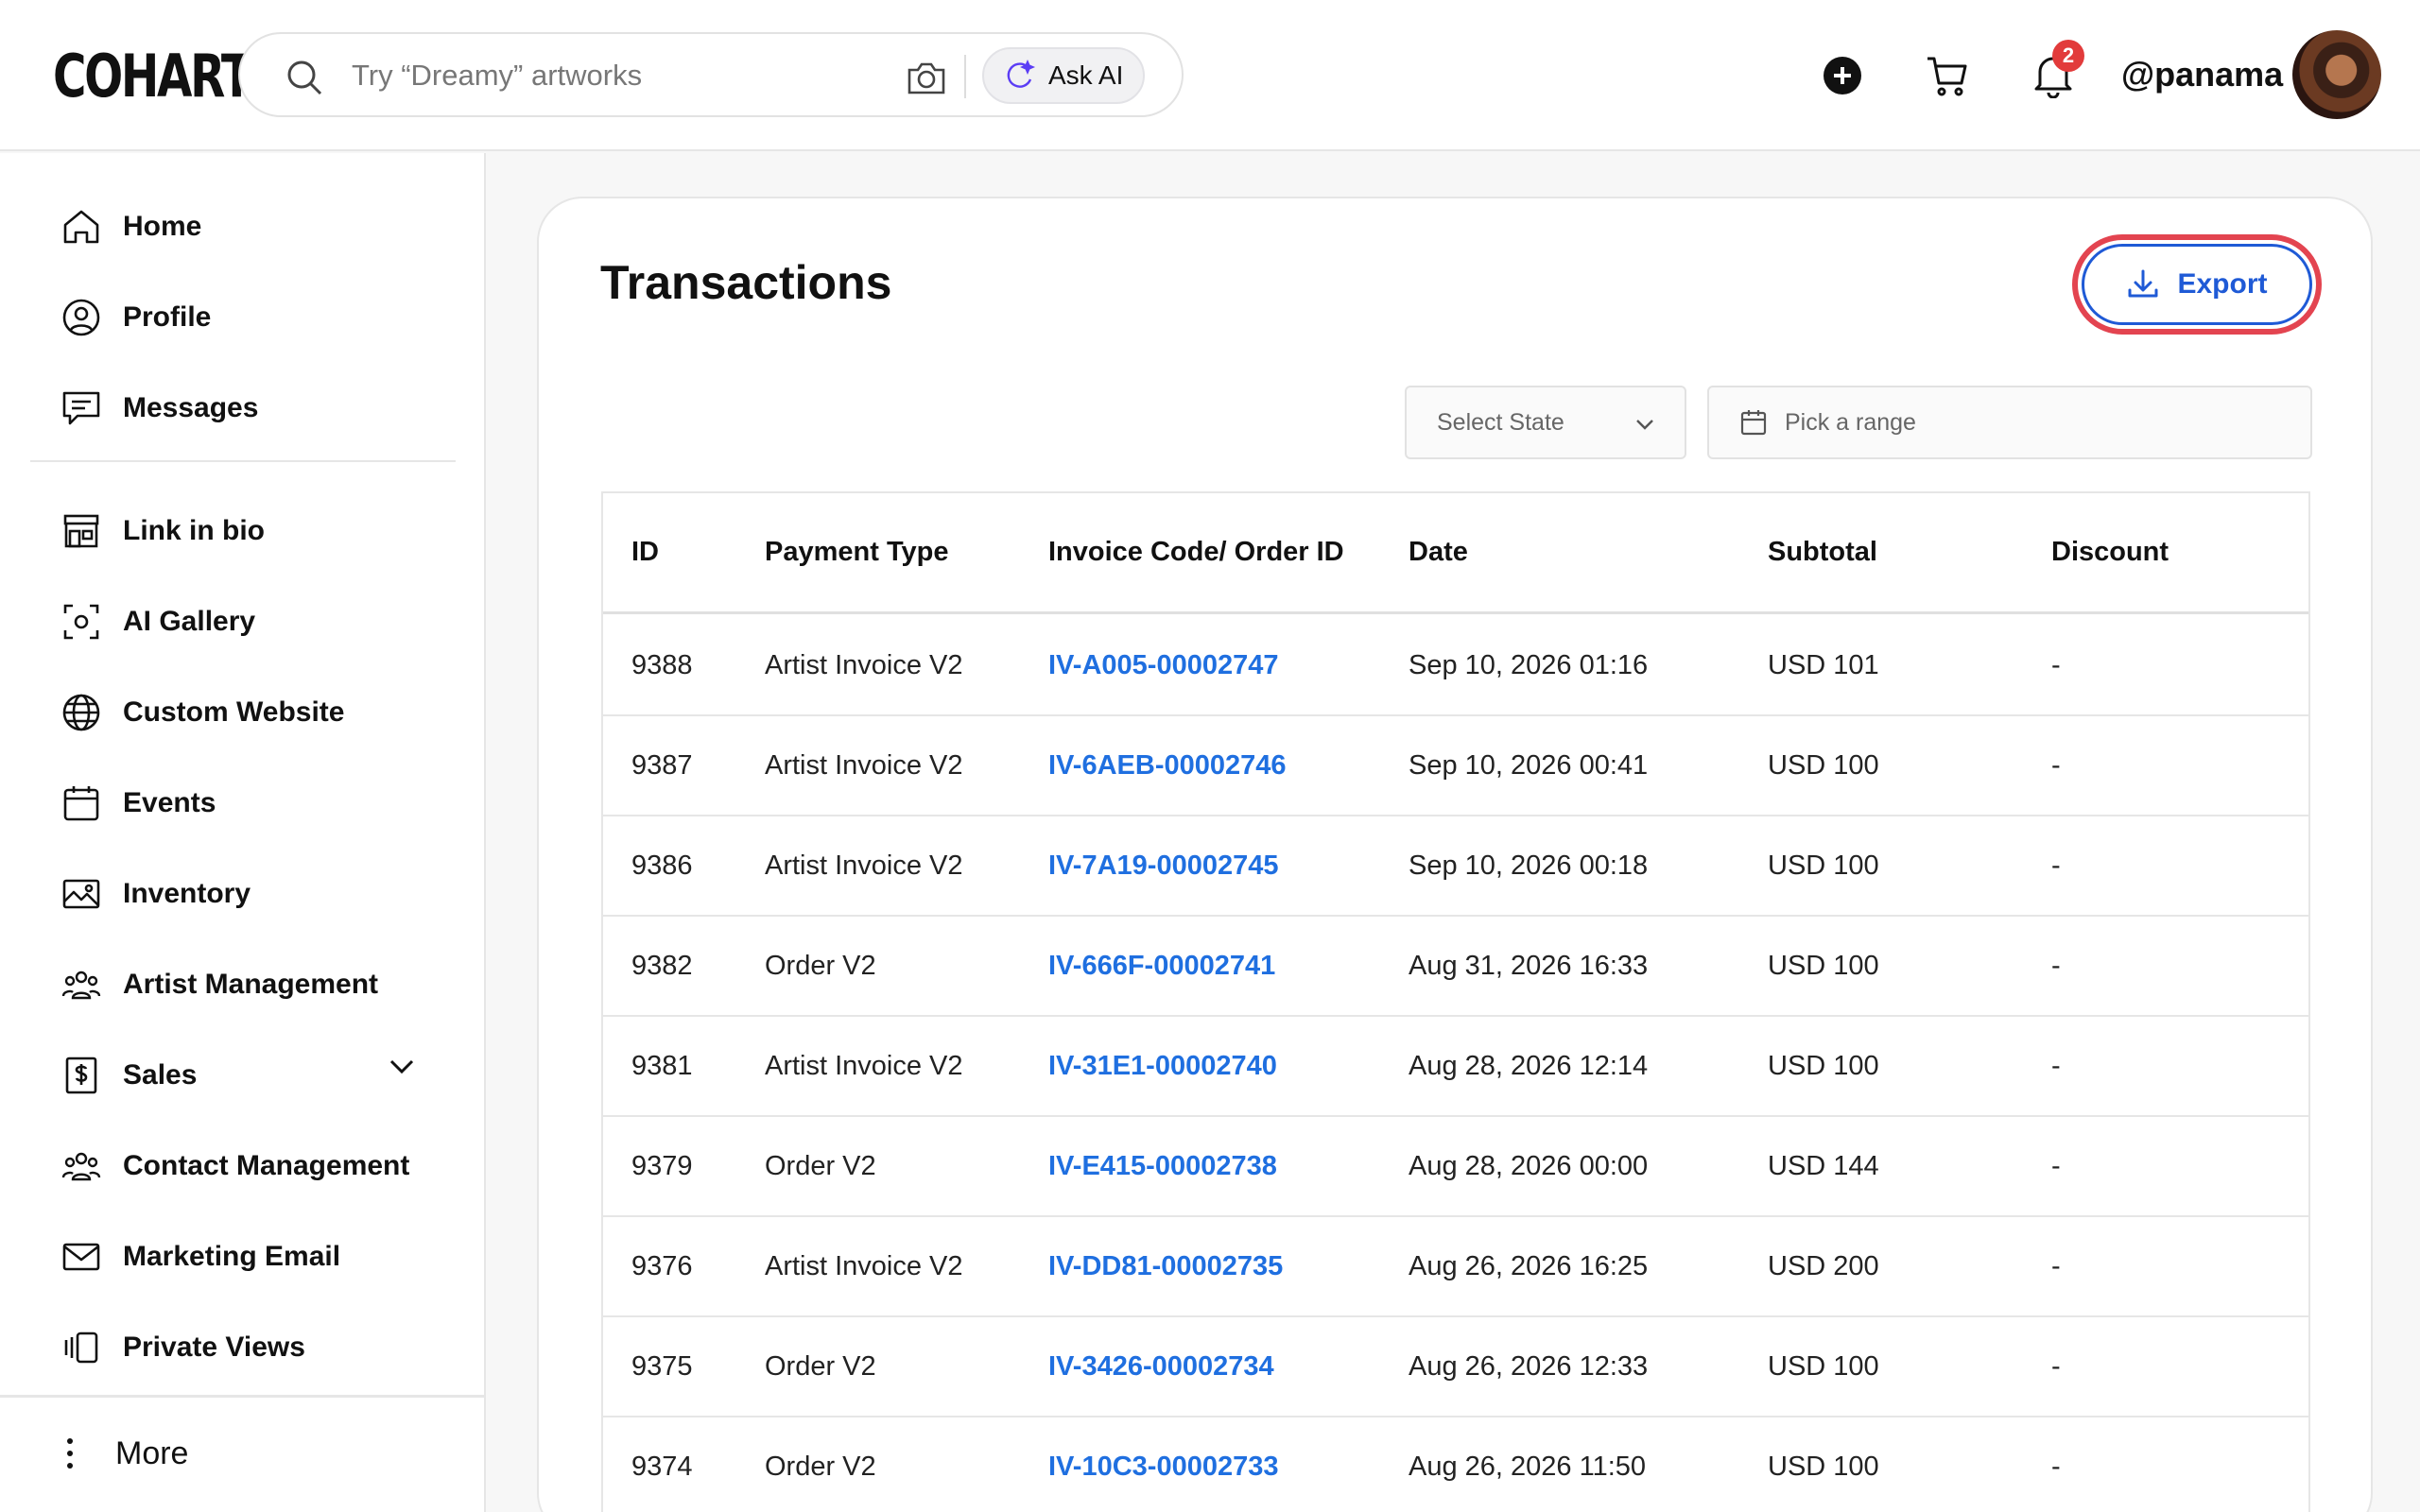 Image resolution: width=2420 pixels, height=1512 pixels. I want to click on sidebar-item-label: AI Gallery, so click(189, 621).